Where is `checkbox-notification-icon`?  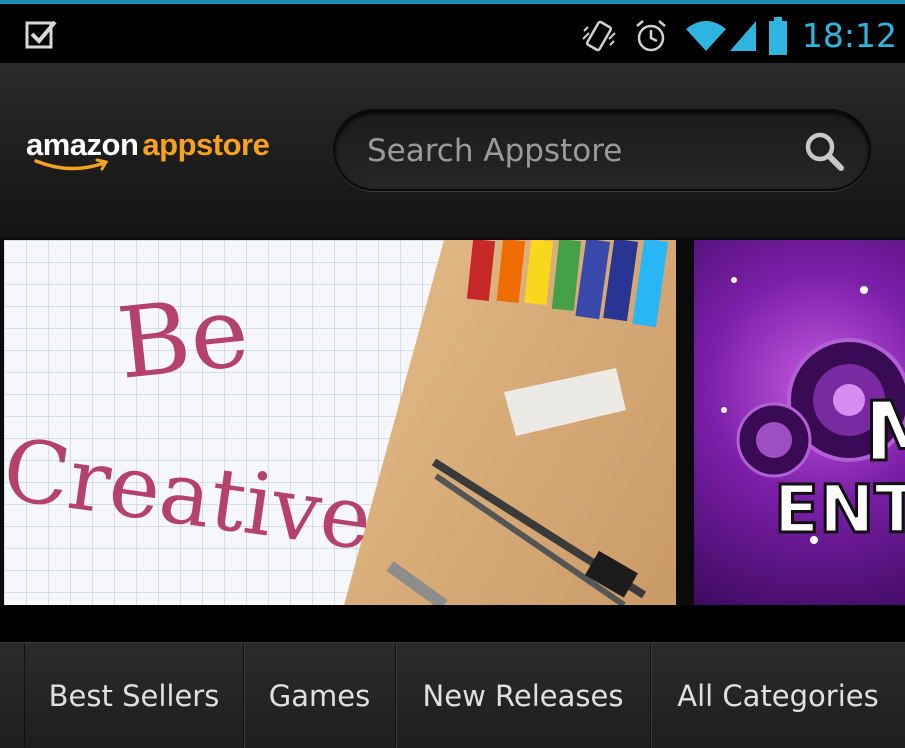 checkbox-notification-icon is located at coordinates (41, 34).